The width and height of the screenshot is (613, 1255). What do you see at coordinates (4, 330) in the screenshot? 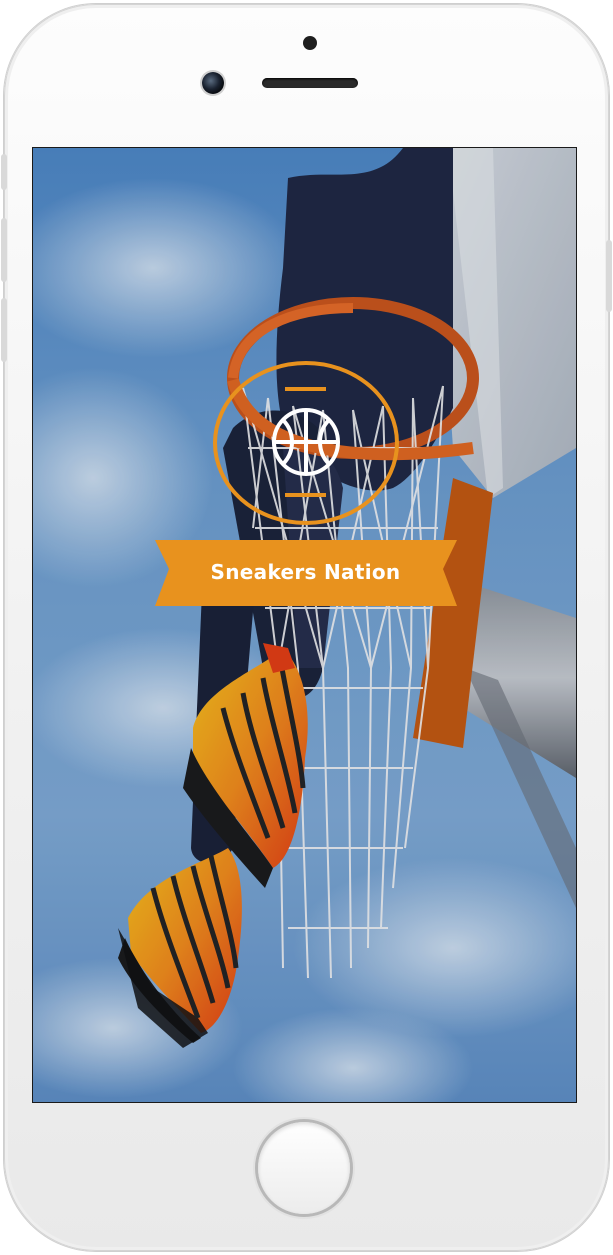
I see `volume-down-button` at bounding box center [4, 330].